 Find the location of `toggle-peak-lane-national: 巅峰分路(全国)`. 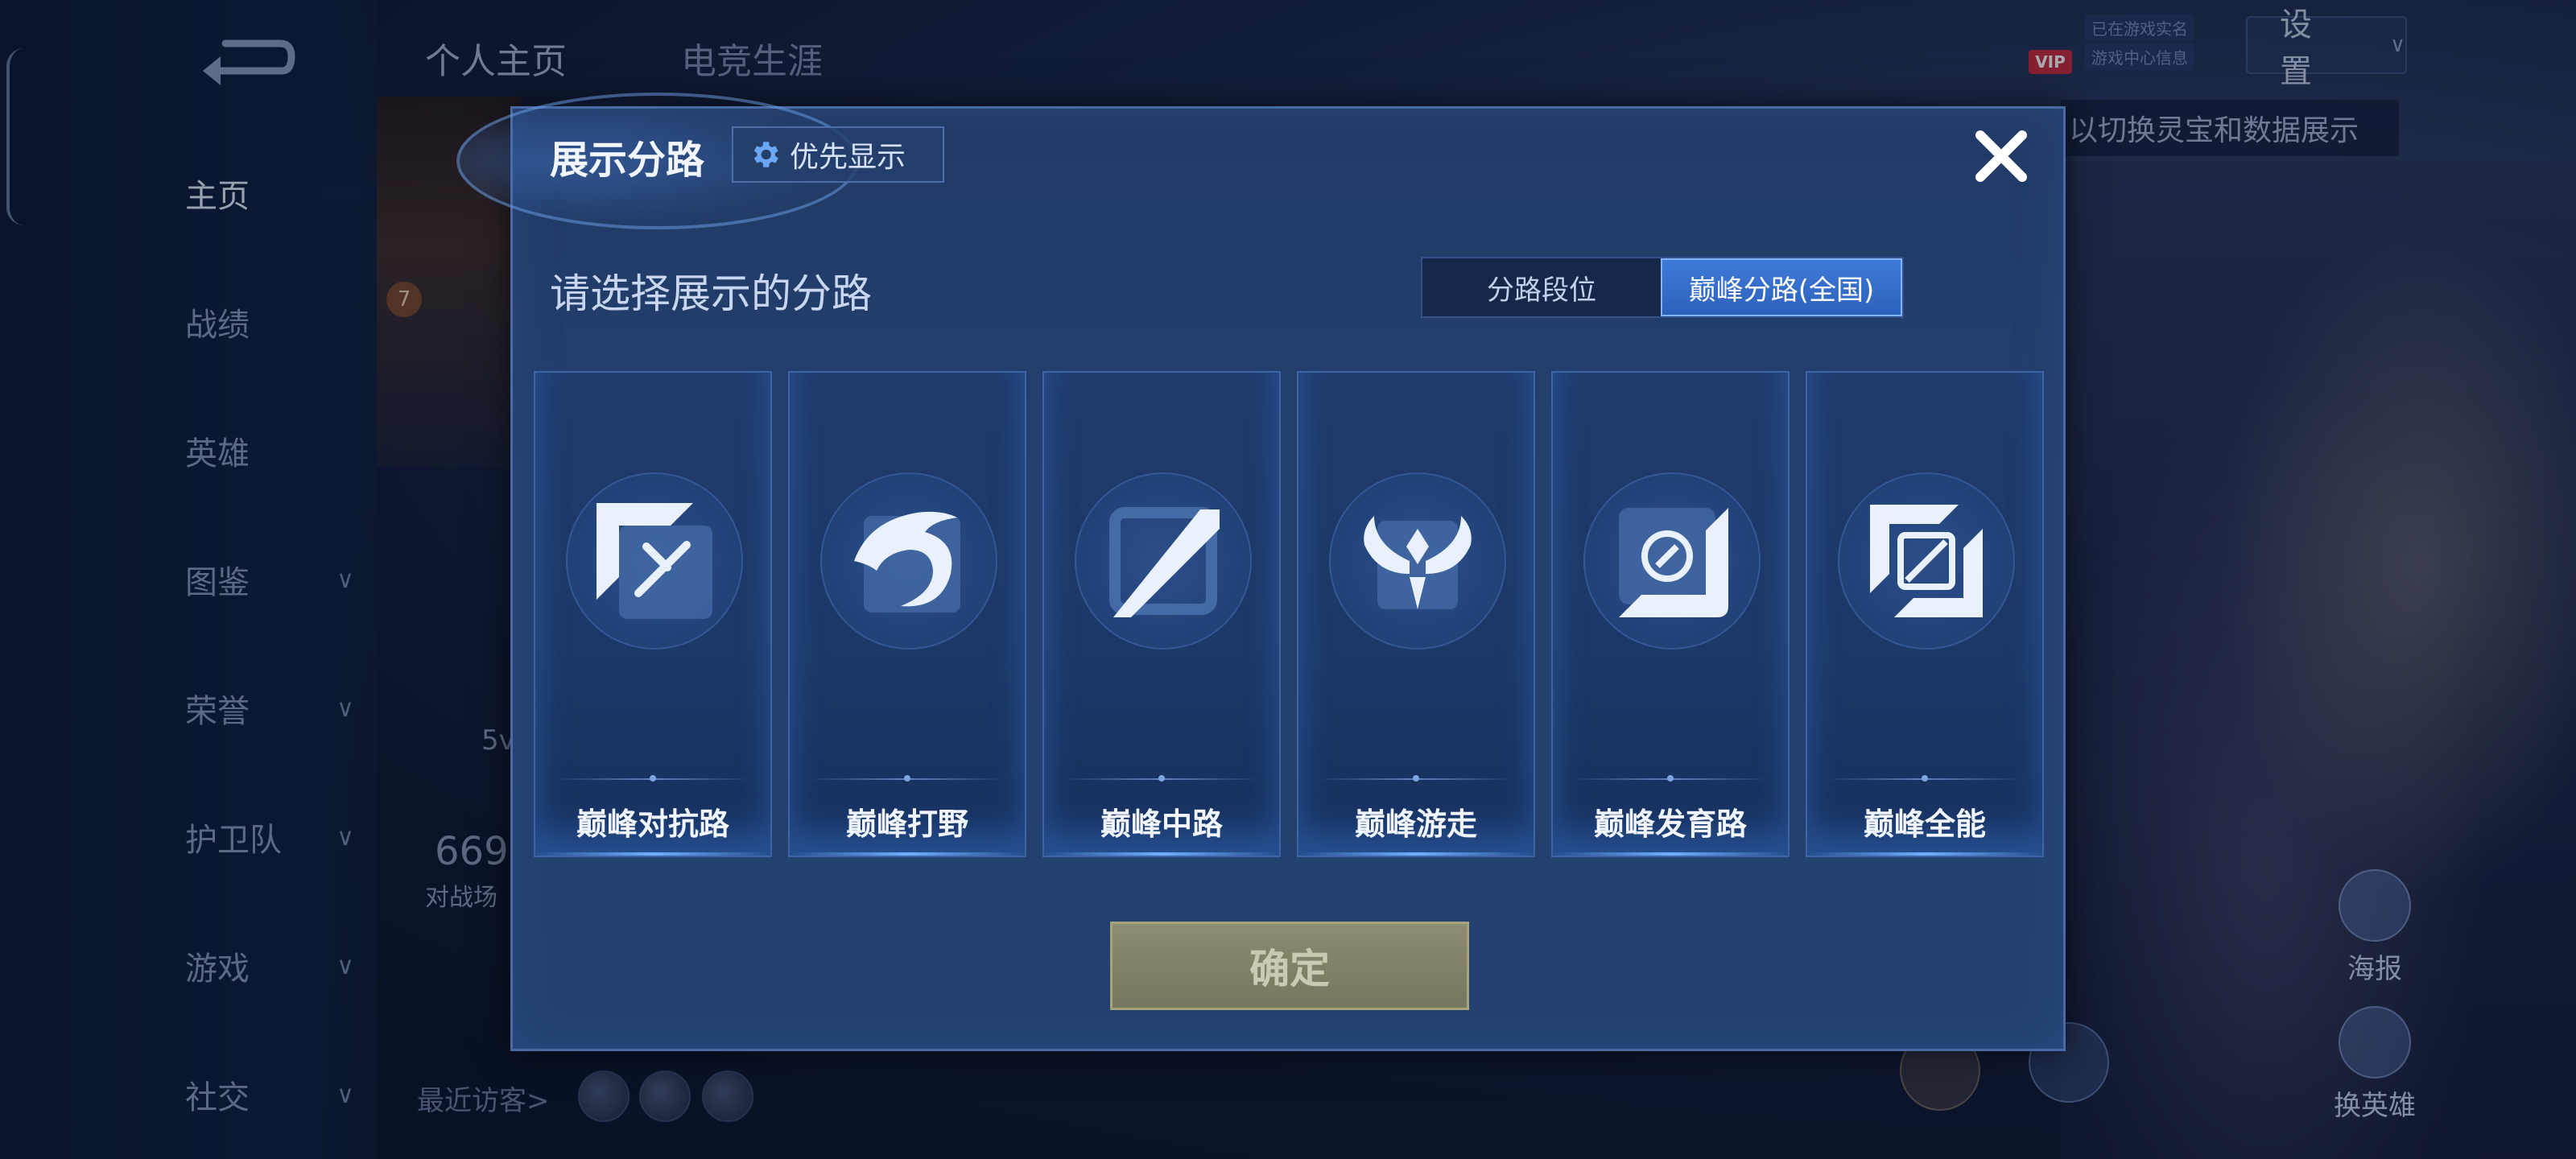

toggle-peak-lane-national: 巅峰分路(全国) is located at coordinates (1781, 287).